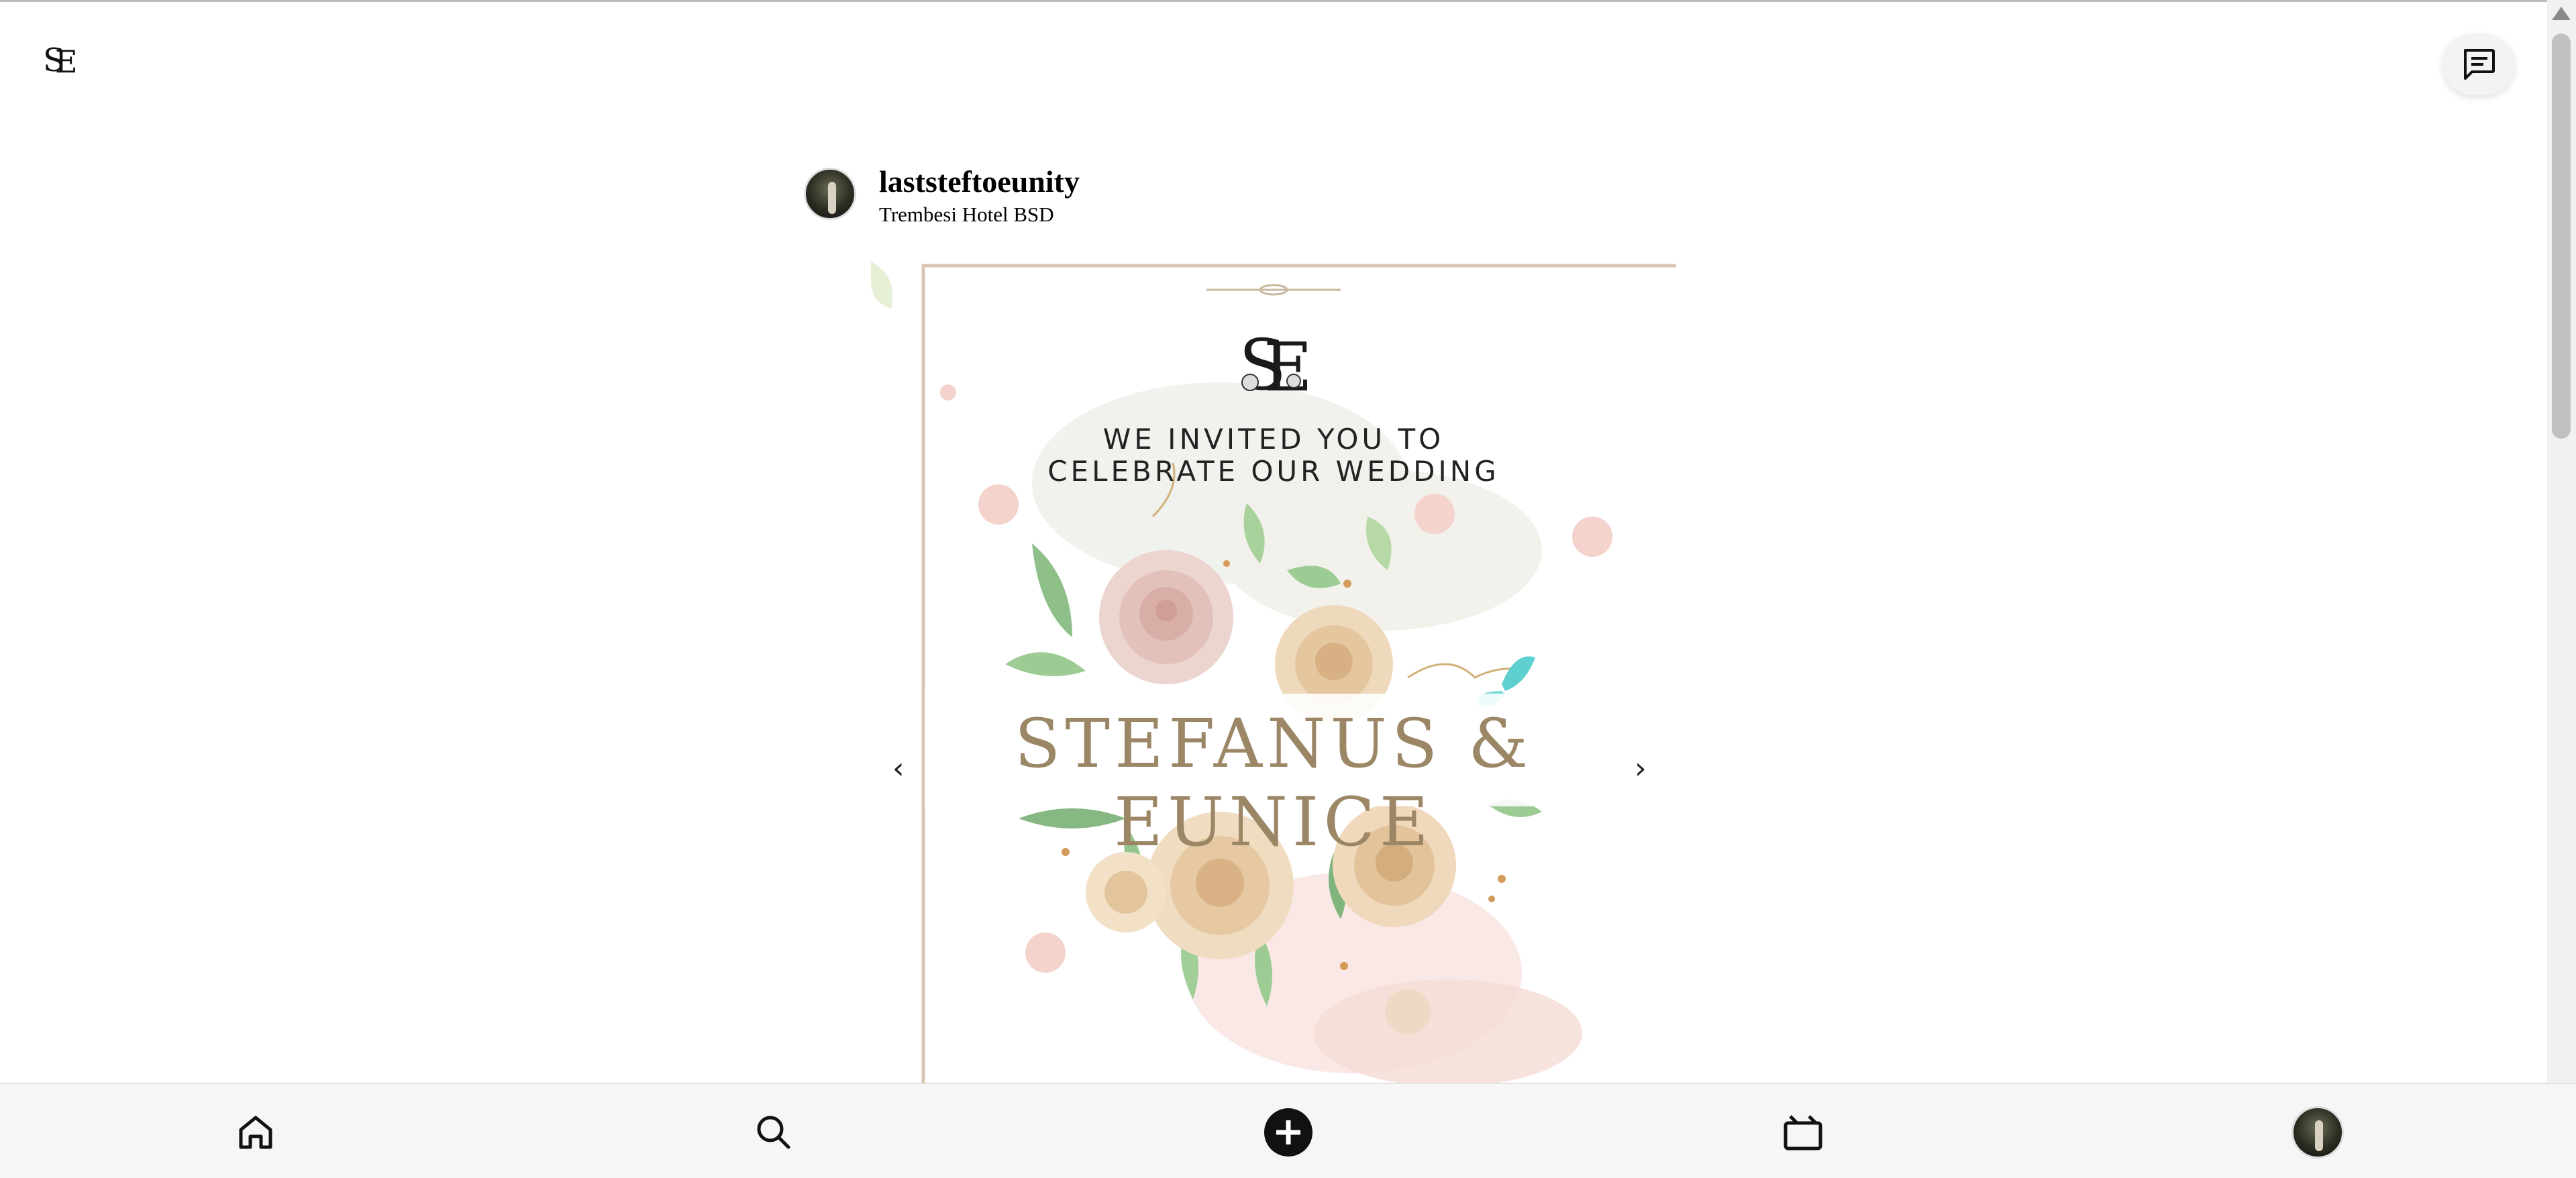 Image resolution: width=2576 pixels, height=1178 pixels. I want to click on clapperboard-icon, so click(1803, 1133).